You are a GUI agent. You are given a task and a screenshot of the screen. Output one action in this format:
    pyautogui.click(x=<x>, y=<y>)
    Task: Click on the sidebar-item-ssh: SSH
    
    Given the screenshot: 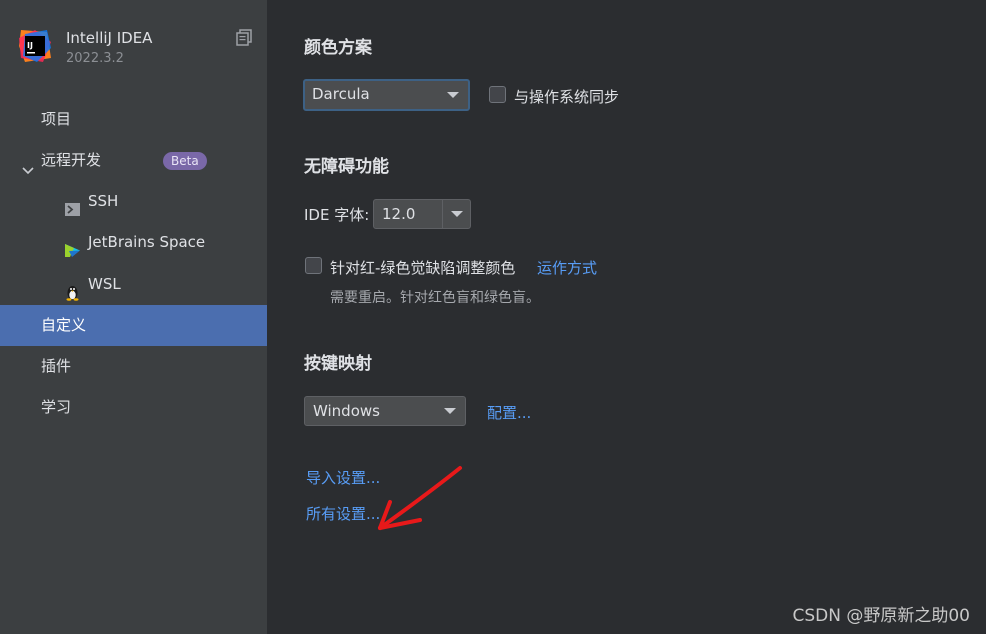 What is the action you would take?
    pyautogui.click(x=133, y=201)
    